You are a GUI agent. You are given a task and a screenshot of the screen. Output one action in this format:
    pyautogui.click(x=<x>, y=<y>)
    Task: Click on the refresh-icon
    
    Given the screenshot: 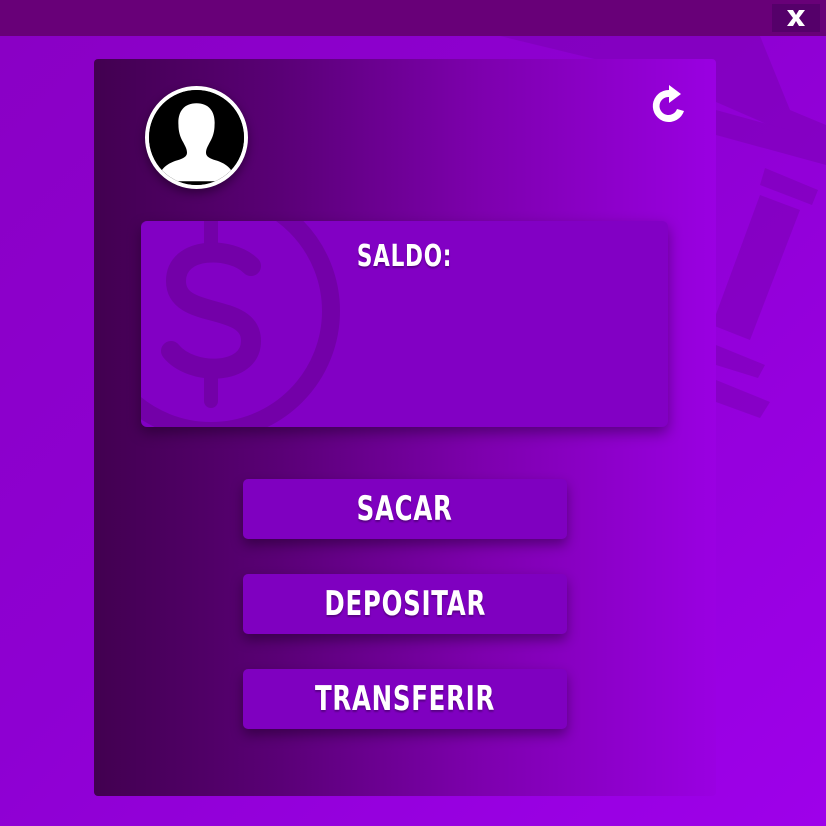 What is the action you would take?
    pyautogui.click(x=668, y=103)
    